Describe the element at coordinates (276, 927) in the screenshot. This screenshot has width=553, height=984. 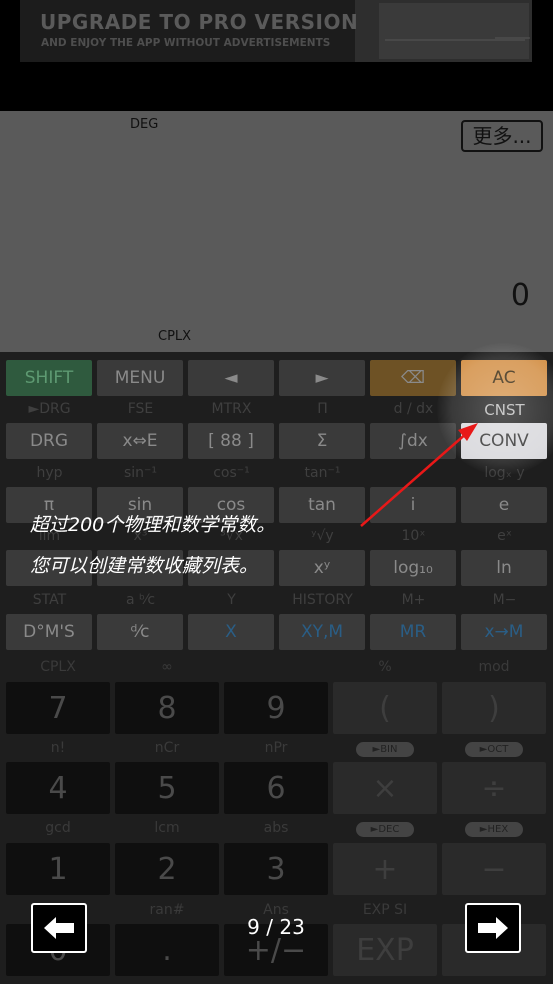
I see `page-indicator: 9 / 23` at that location.